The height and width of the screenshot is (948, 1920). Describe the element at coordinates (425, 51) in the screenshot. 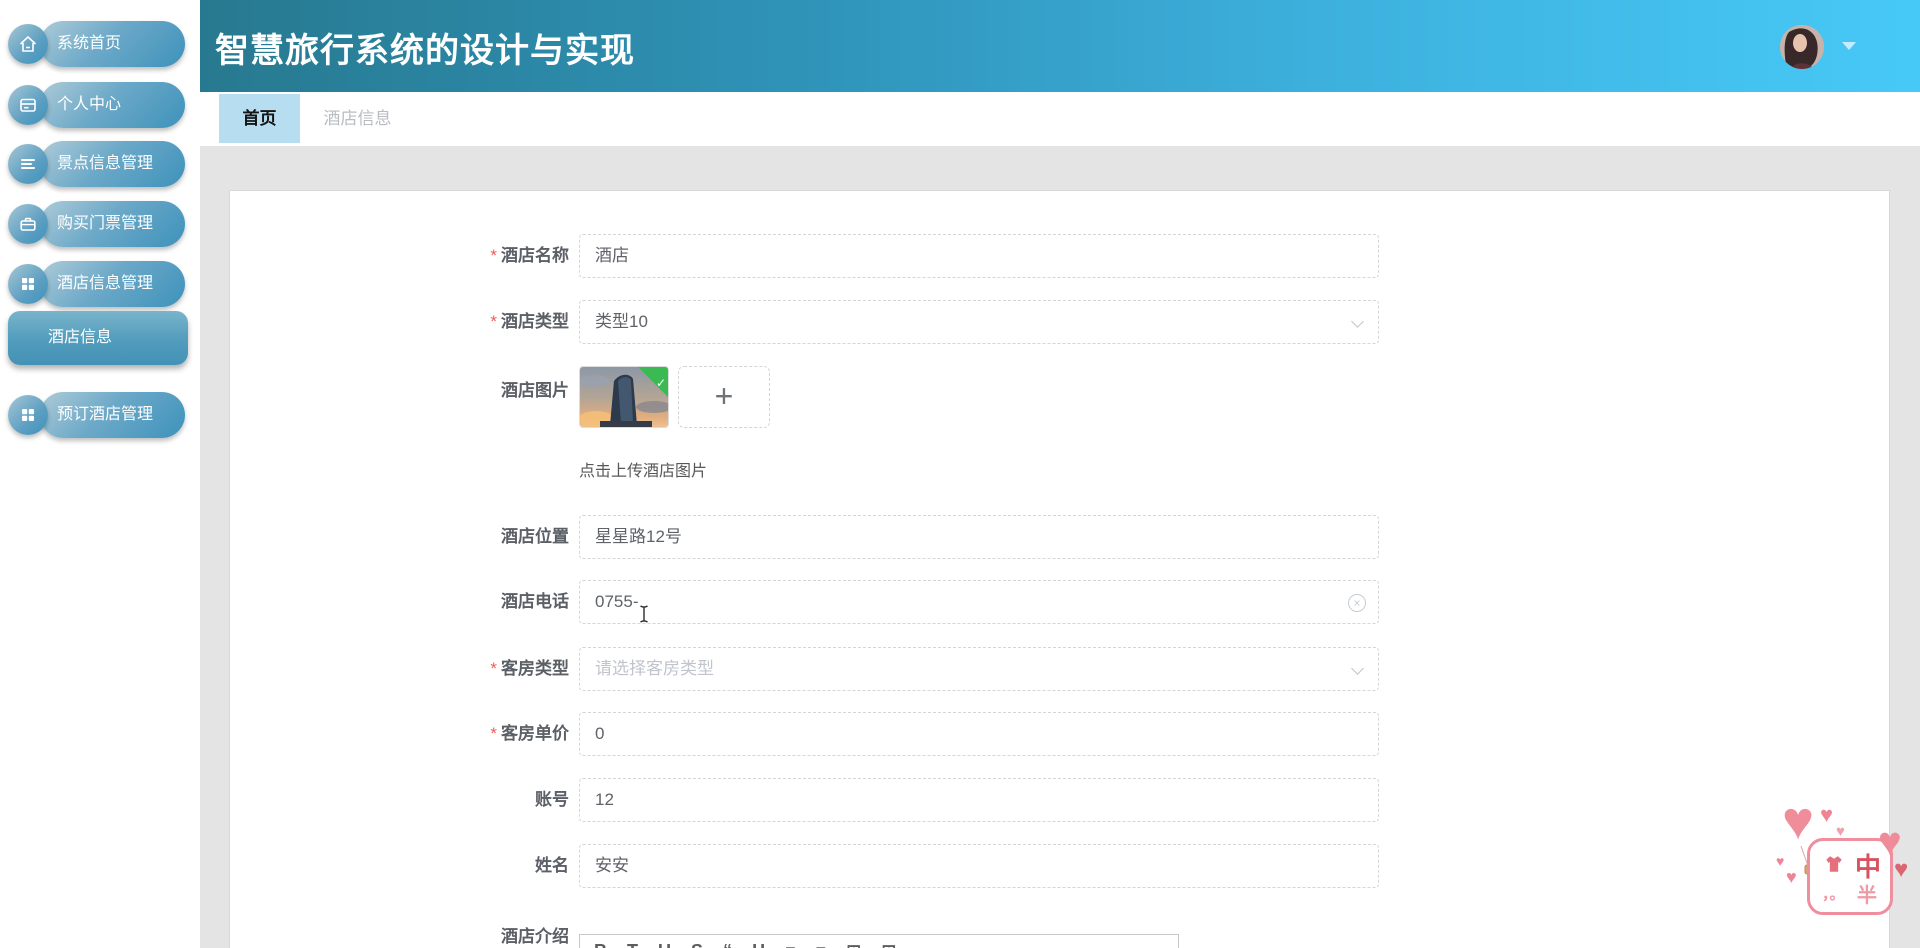

I see `page-title: 智慧旅行系统的设计与实现` at that location.